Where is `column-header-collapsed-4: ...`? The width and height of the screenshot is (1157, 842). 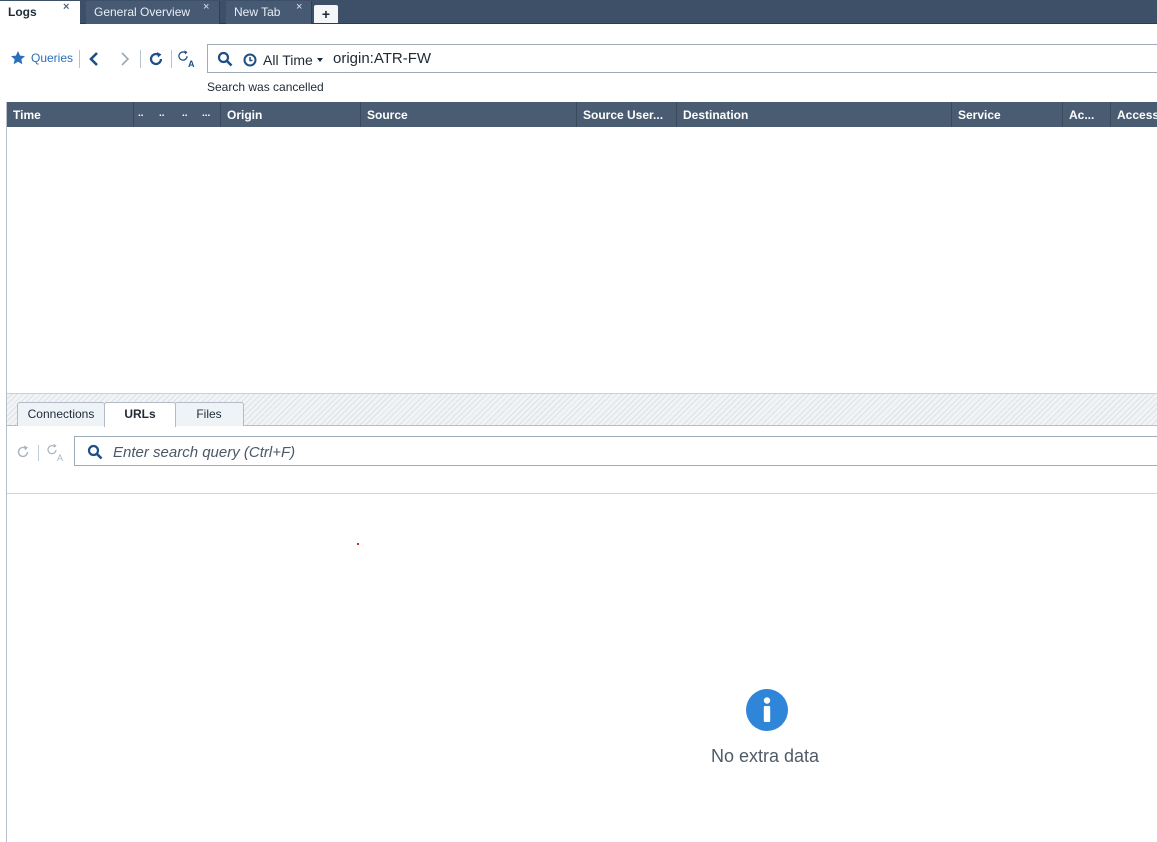 column-header-collapsed-4: ... is located at coordinates (206, 113).